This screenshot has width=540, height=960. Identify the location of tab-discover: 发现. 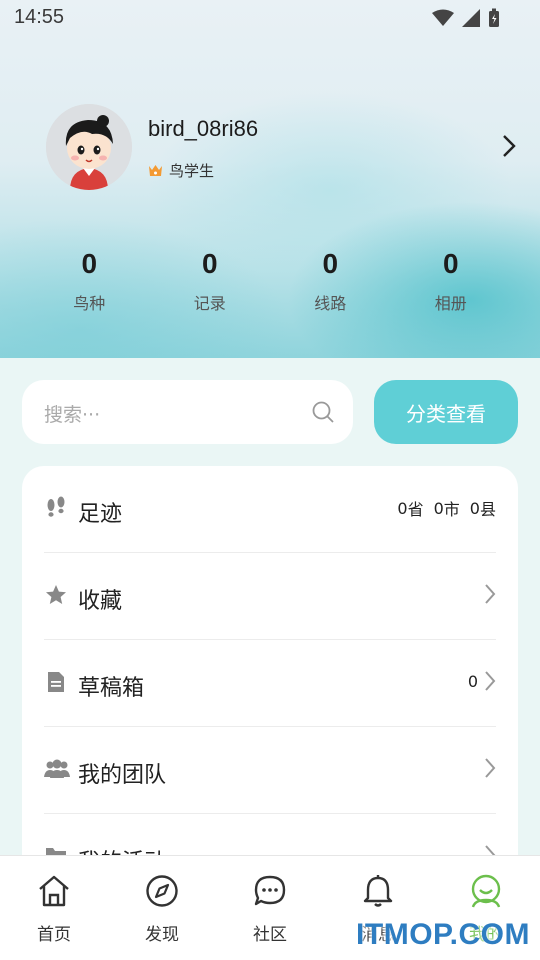
(162, 908).